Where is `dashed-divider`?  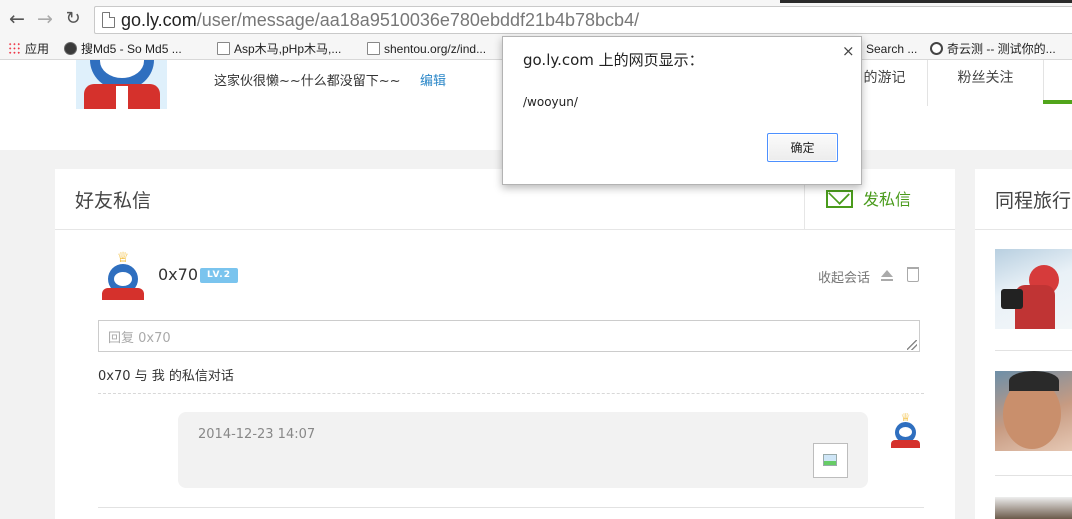 dashed-divider is located at coordinates (511, 393).